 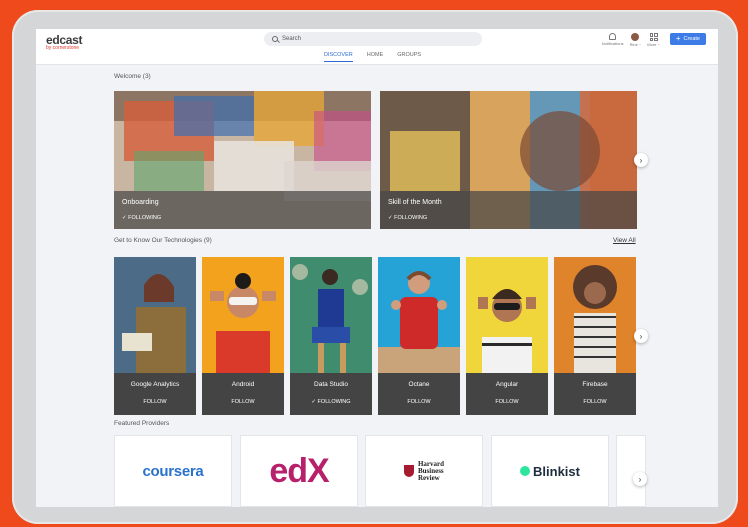 I want to click on provider-partial, so click(x=631, y=471).